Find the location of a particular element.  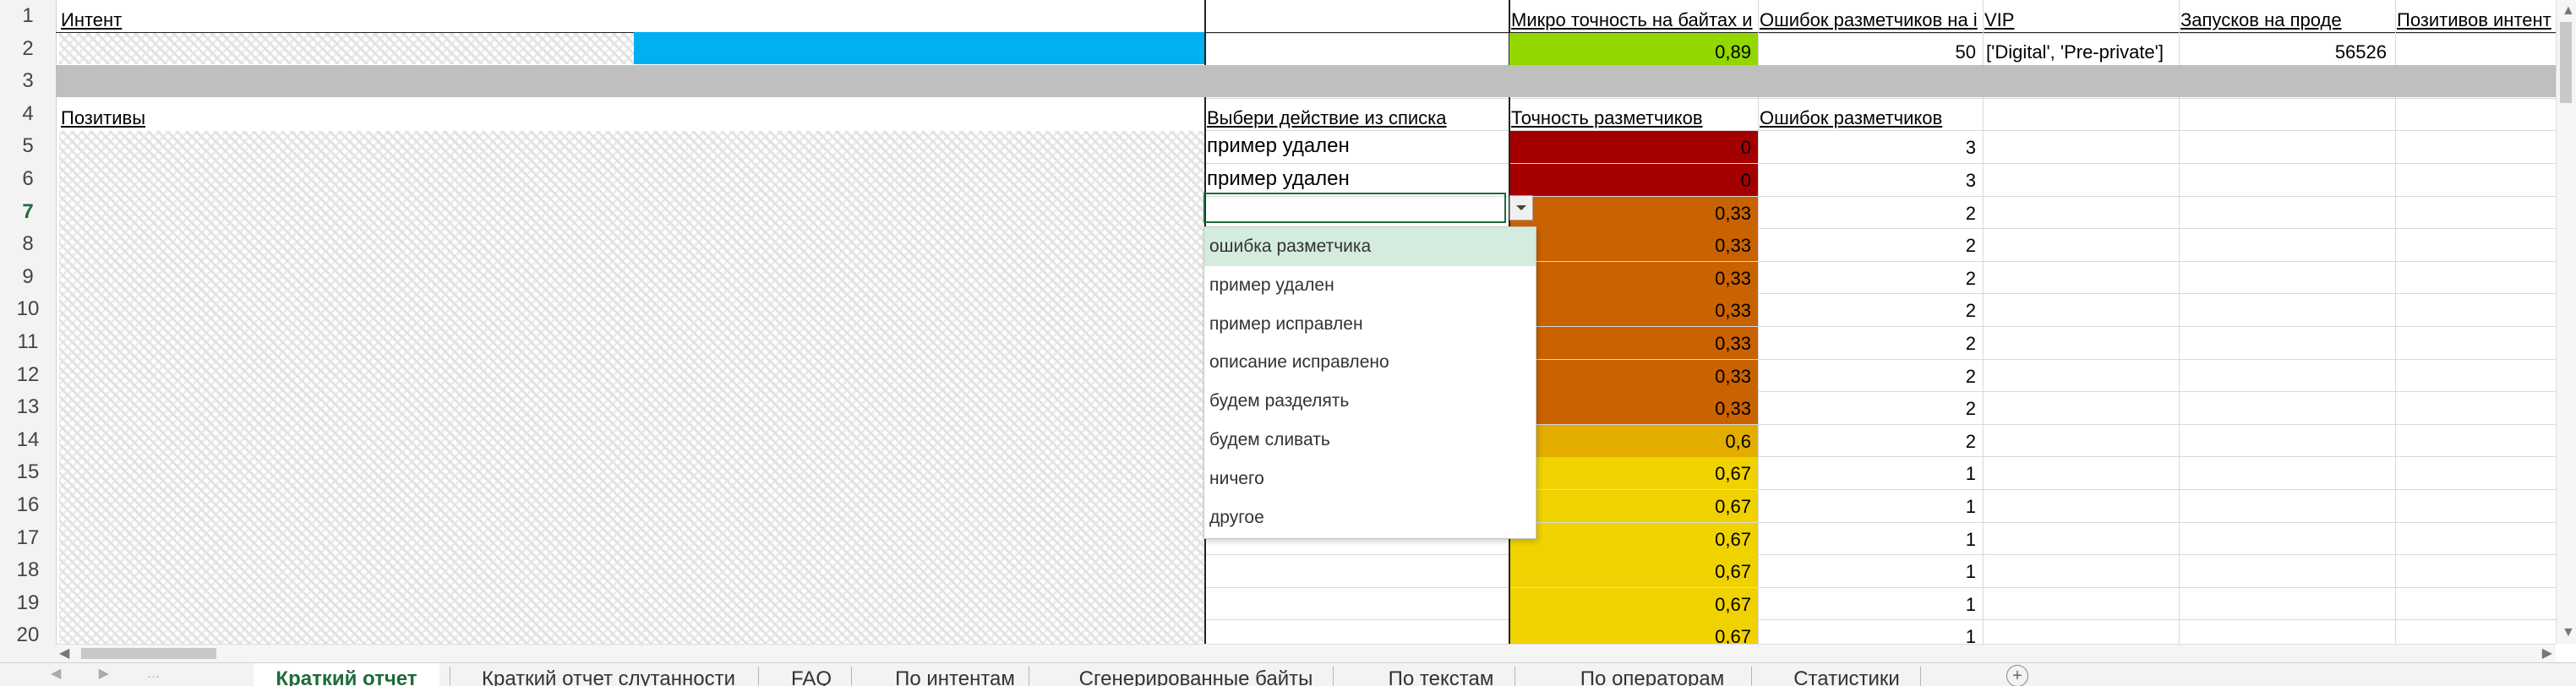

sheet-tab: Краткий отчет слутанности is located at coordinates (608, 674).